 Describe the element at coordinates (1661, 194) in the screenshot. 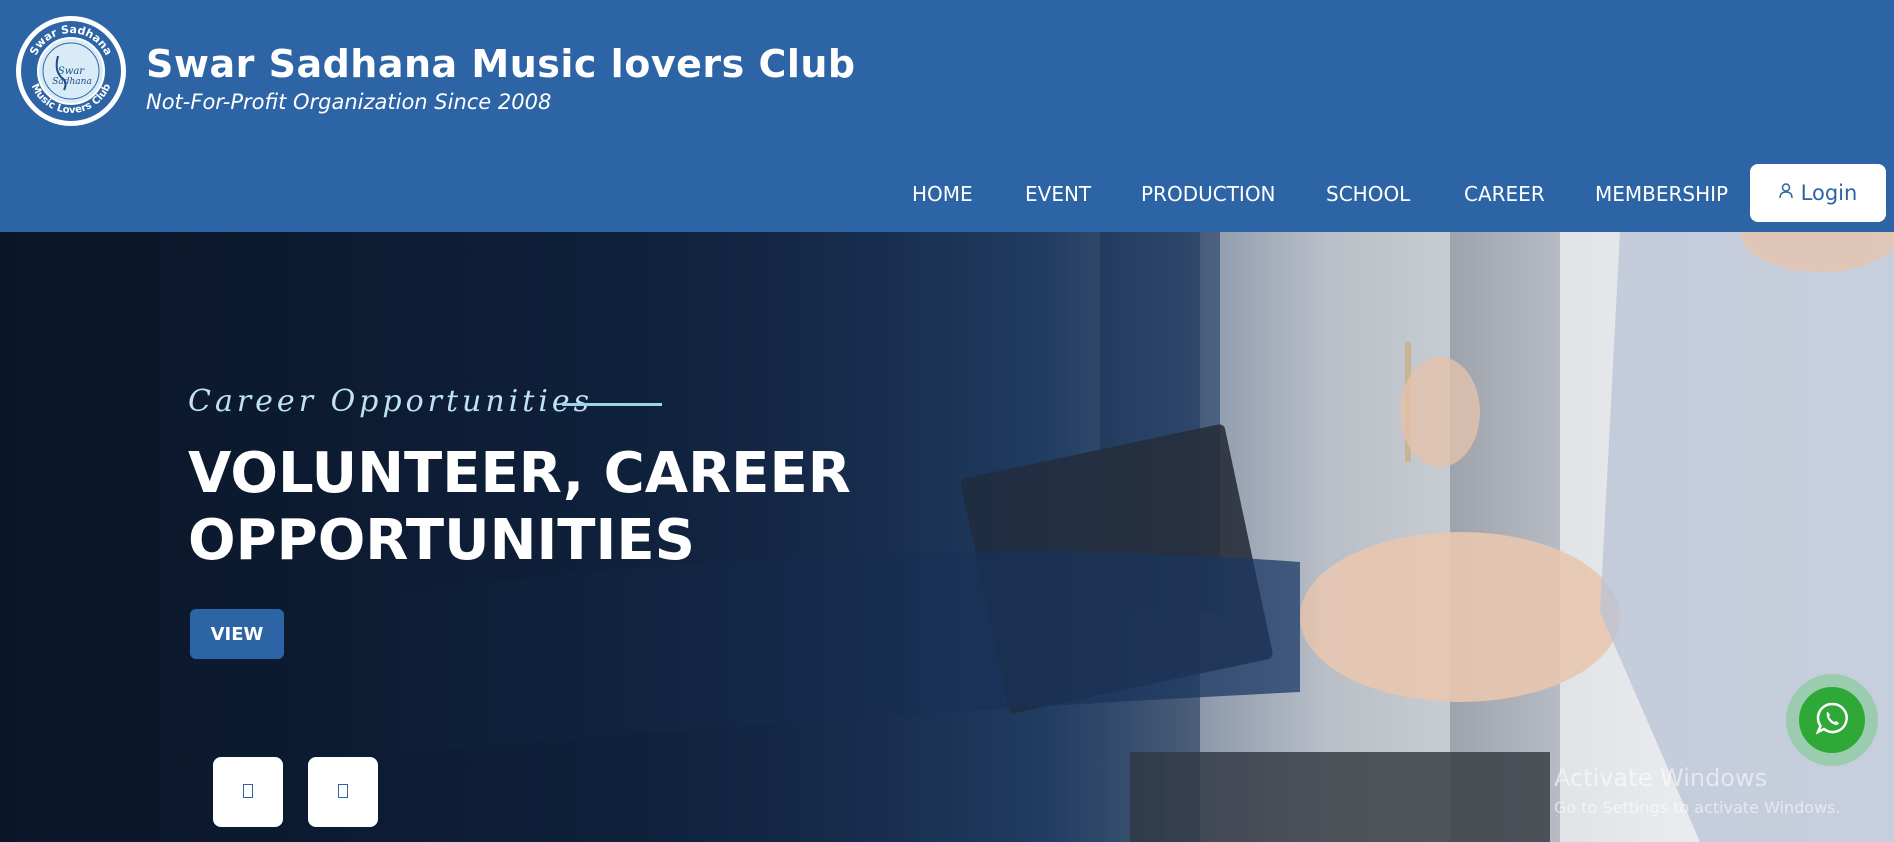

I see `nav-item-membership: MEMBERSHIP` at that location.